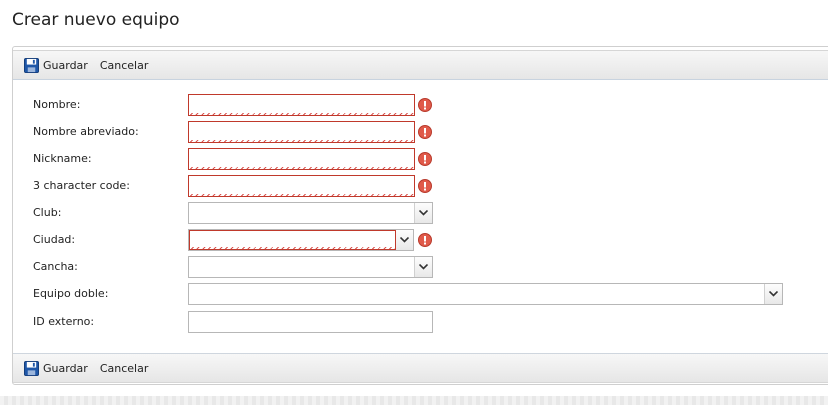 The height and width of the screenshot is (405, 828). I want to click on form-row-nickname: Nickname:, so click(420, 159).